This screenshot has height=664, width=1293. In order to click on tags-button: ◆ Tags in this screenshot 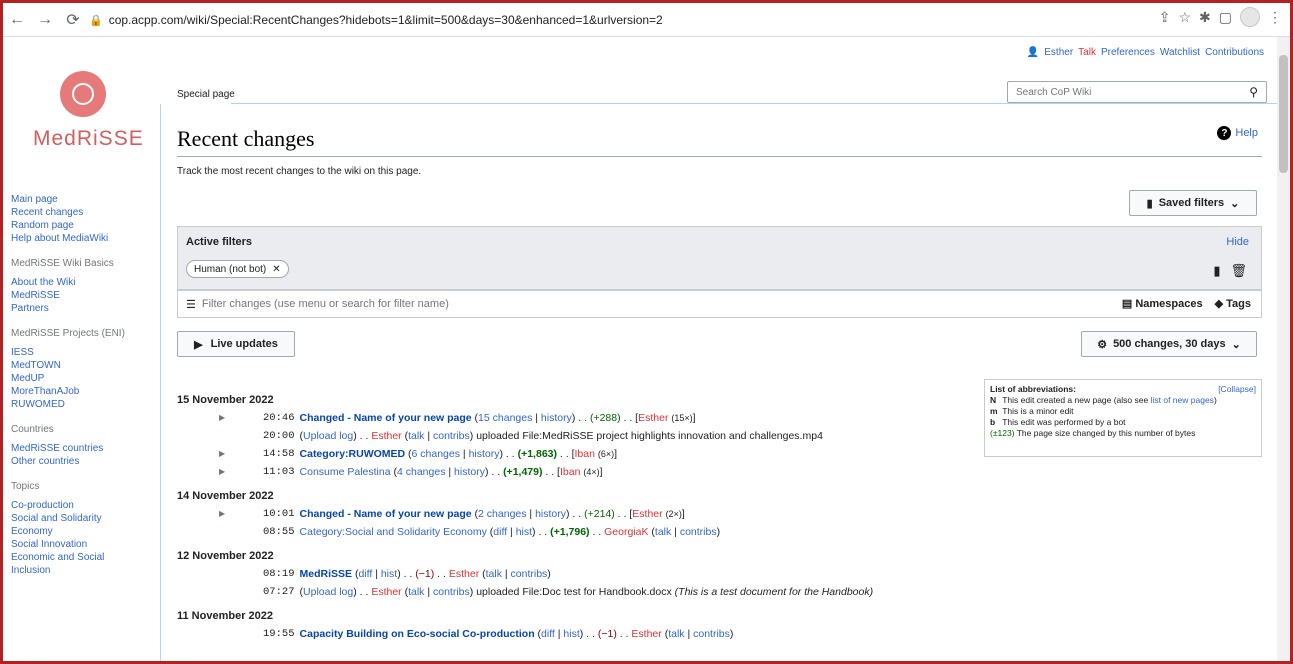, I will do `click(1233, 303)`.